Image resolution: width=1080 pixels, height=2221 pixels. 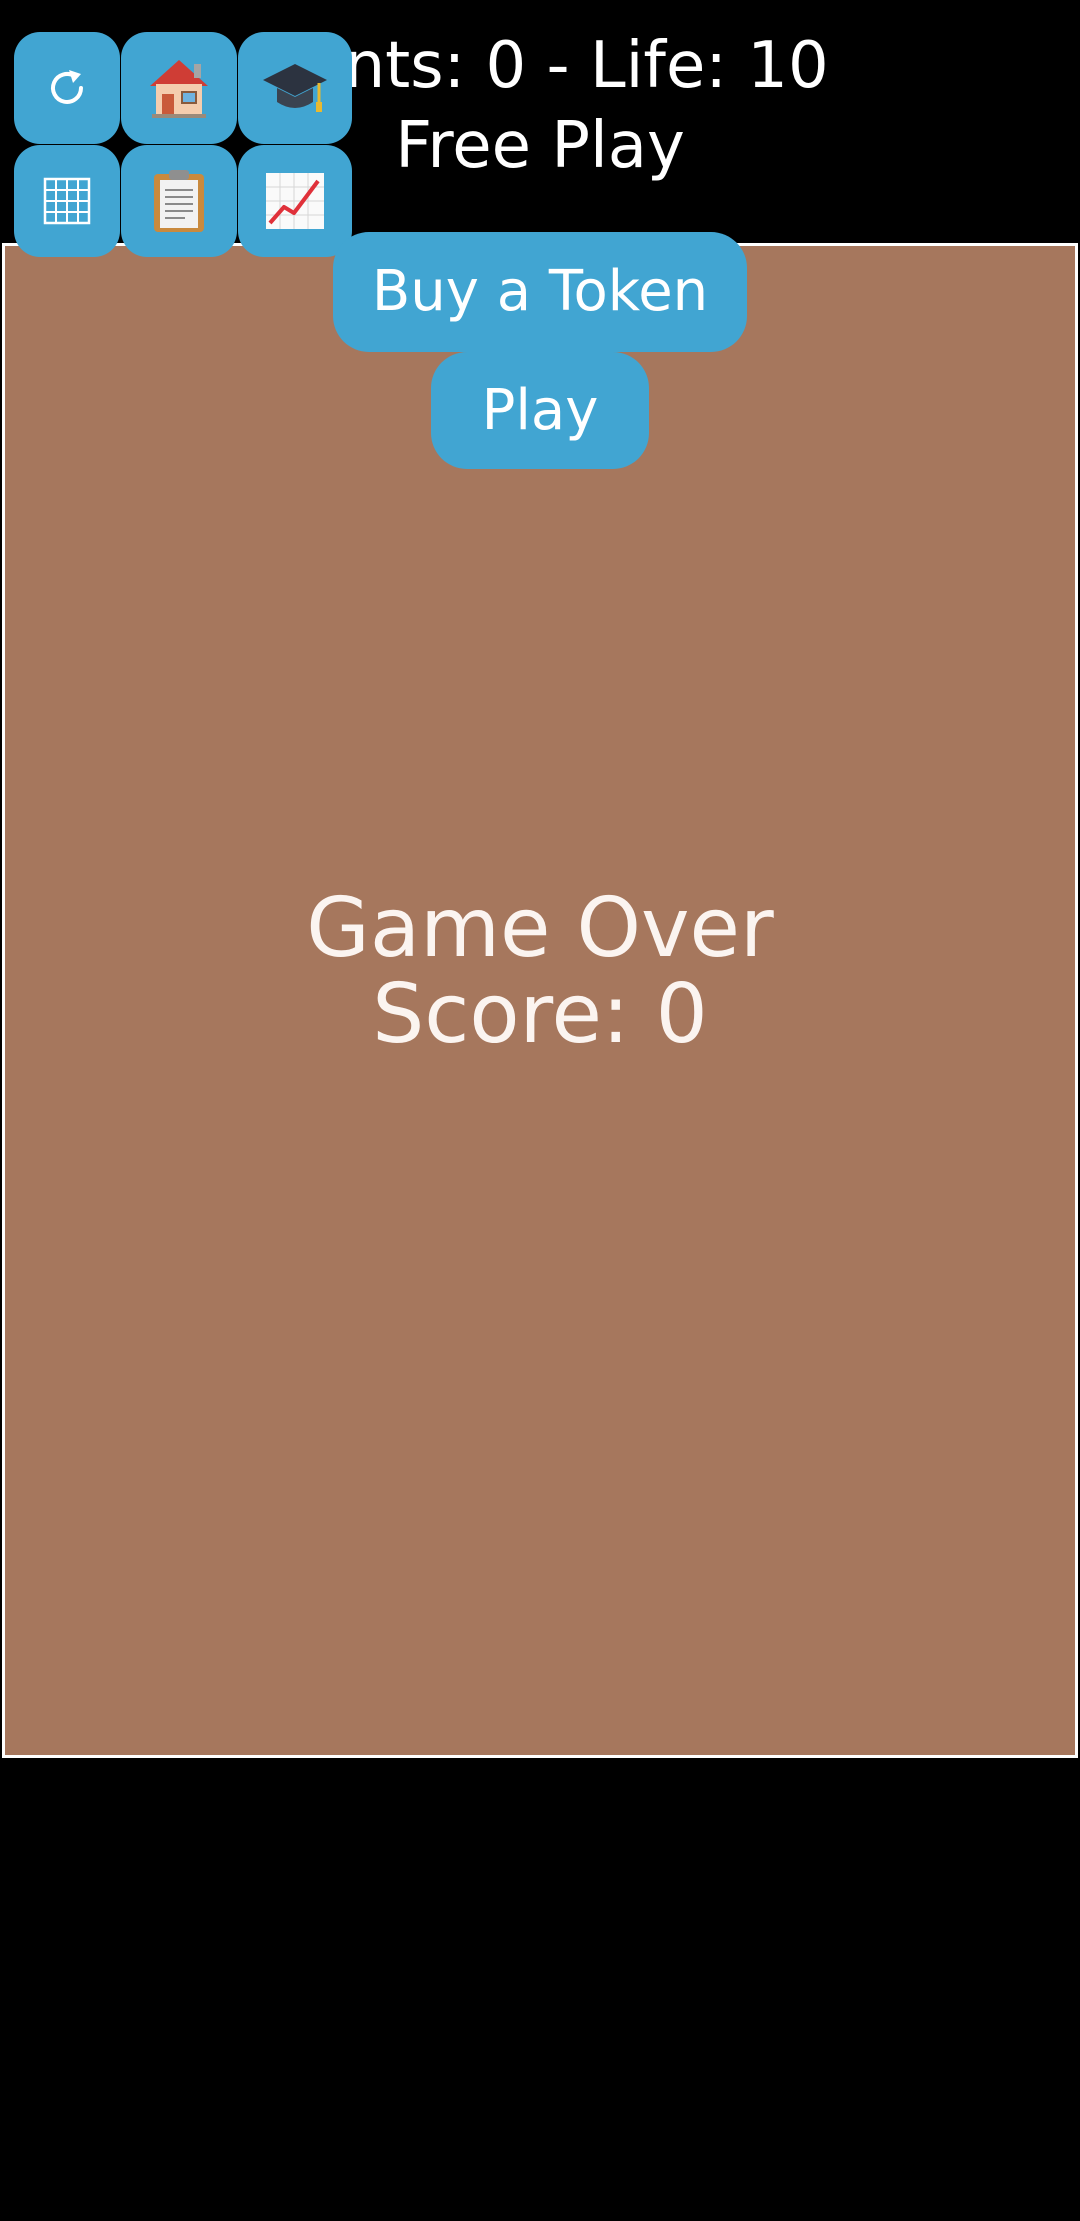 I want to click on home-button, so click(x=179, y=88).